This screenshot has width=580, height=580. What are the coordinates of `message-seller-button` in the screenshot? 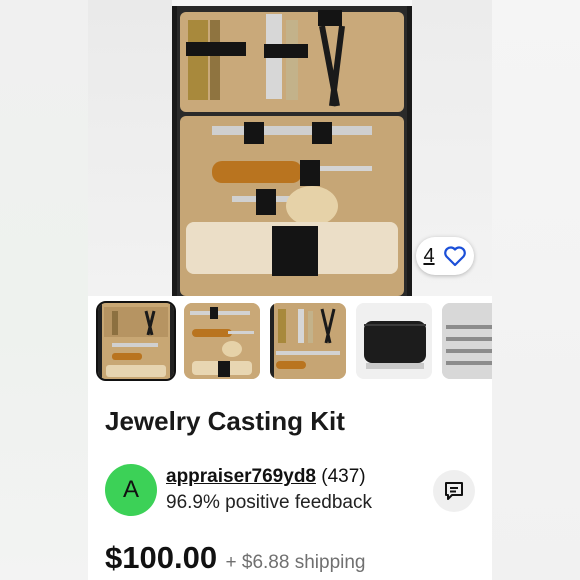 It's located at (454, 491).